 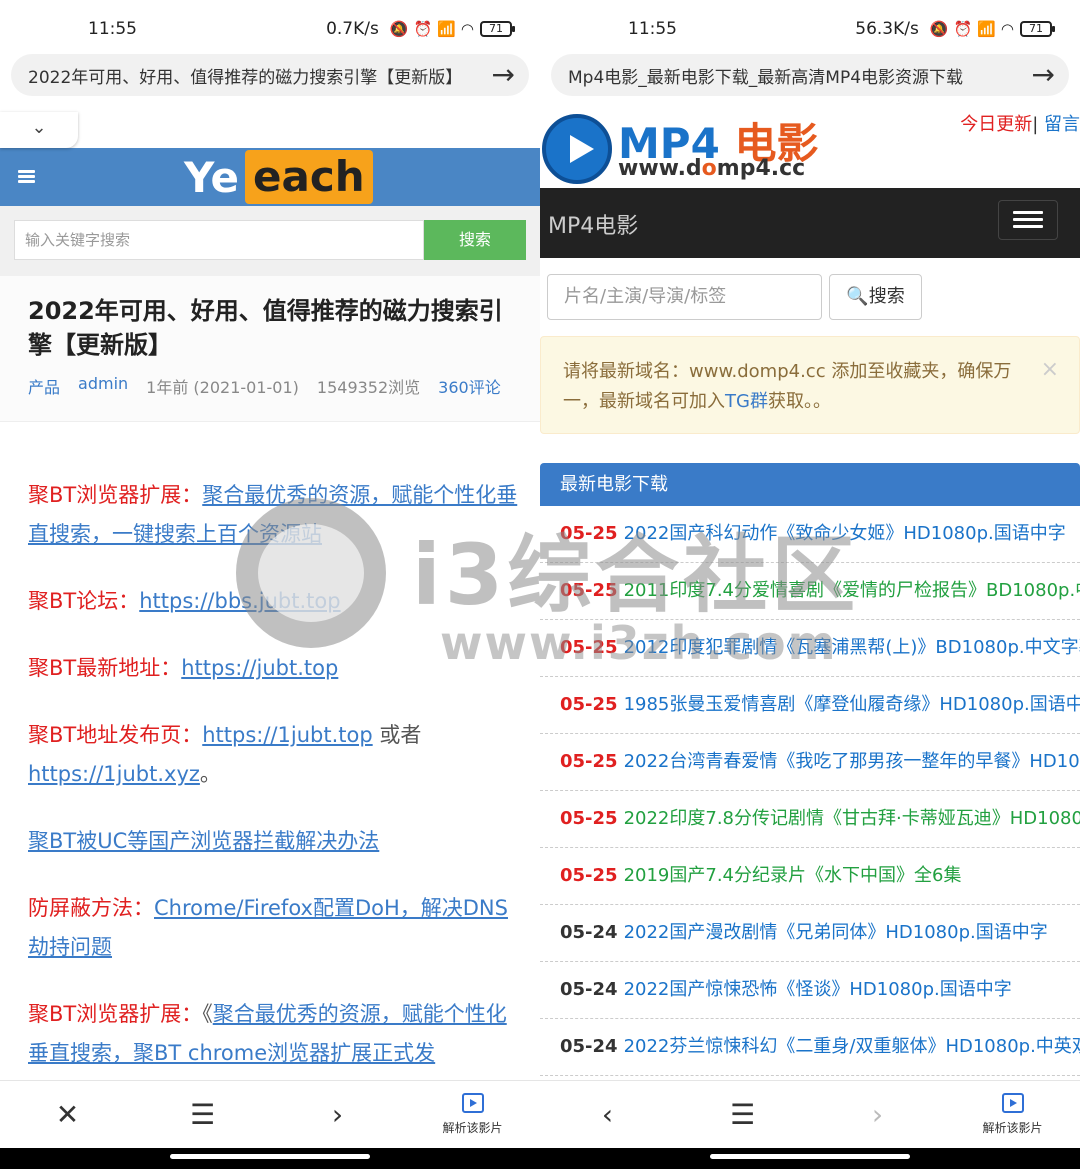 What do you see at coordinates (273, 515) in the screenshot?
I see `paragraph: 聚BT浏览器扩展：聚合最优秀的资源，赋能个性化垂直搜索，一键搜索上百个资源站` at bounding box center [273, 515].